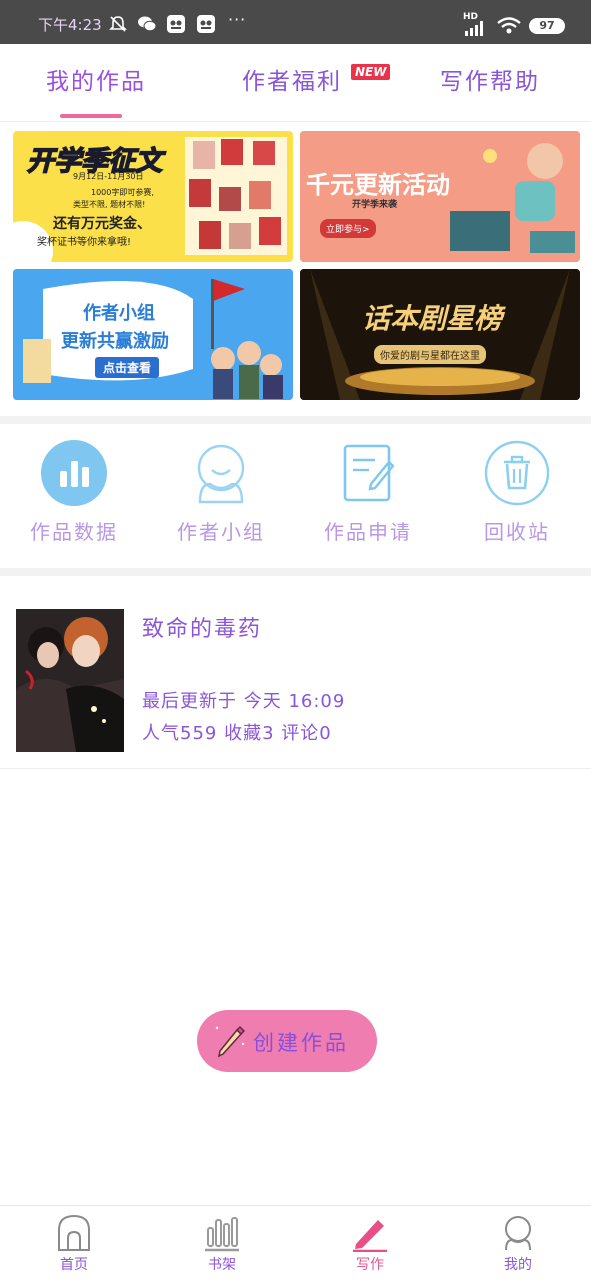 The width and height of the screenshot is (591, 1280). I want to click on feature-work-application: 作品申请, so click(368, 495).